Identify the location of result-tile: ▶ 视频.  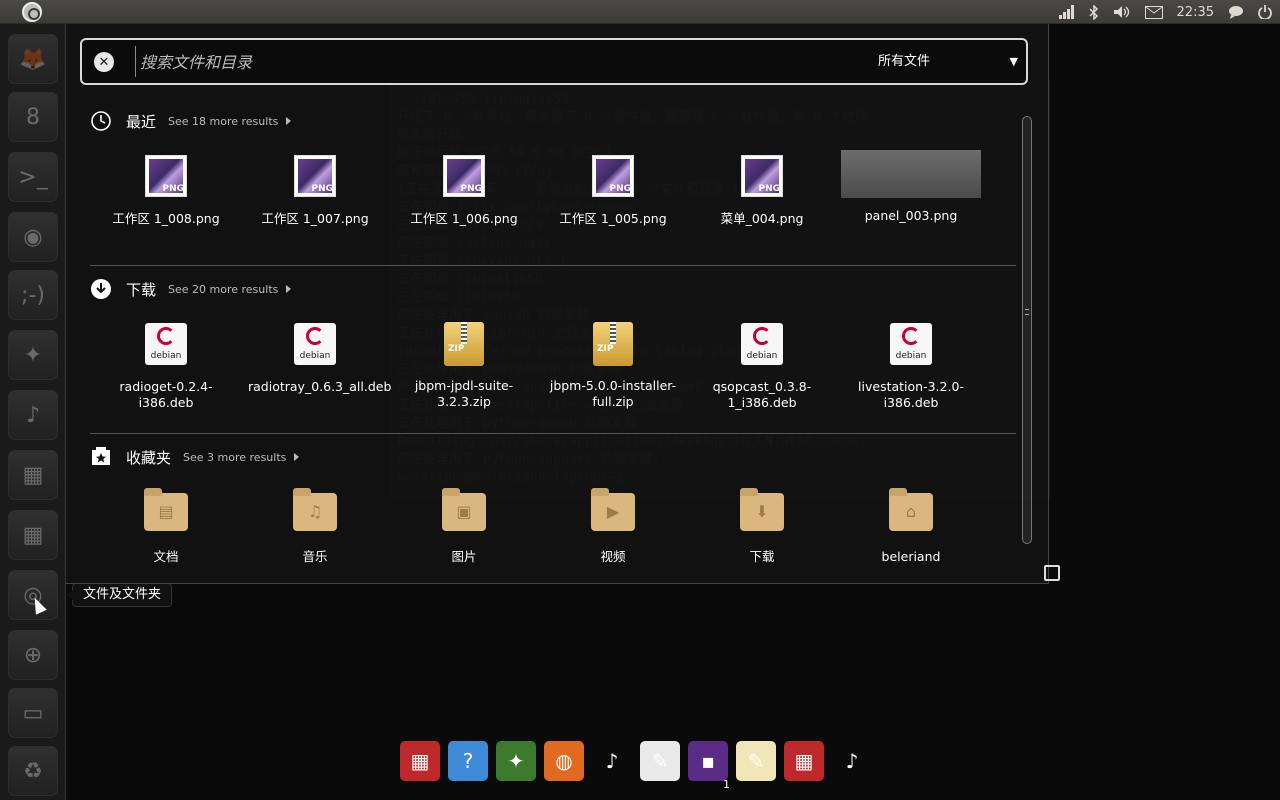
(613, 526).